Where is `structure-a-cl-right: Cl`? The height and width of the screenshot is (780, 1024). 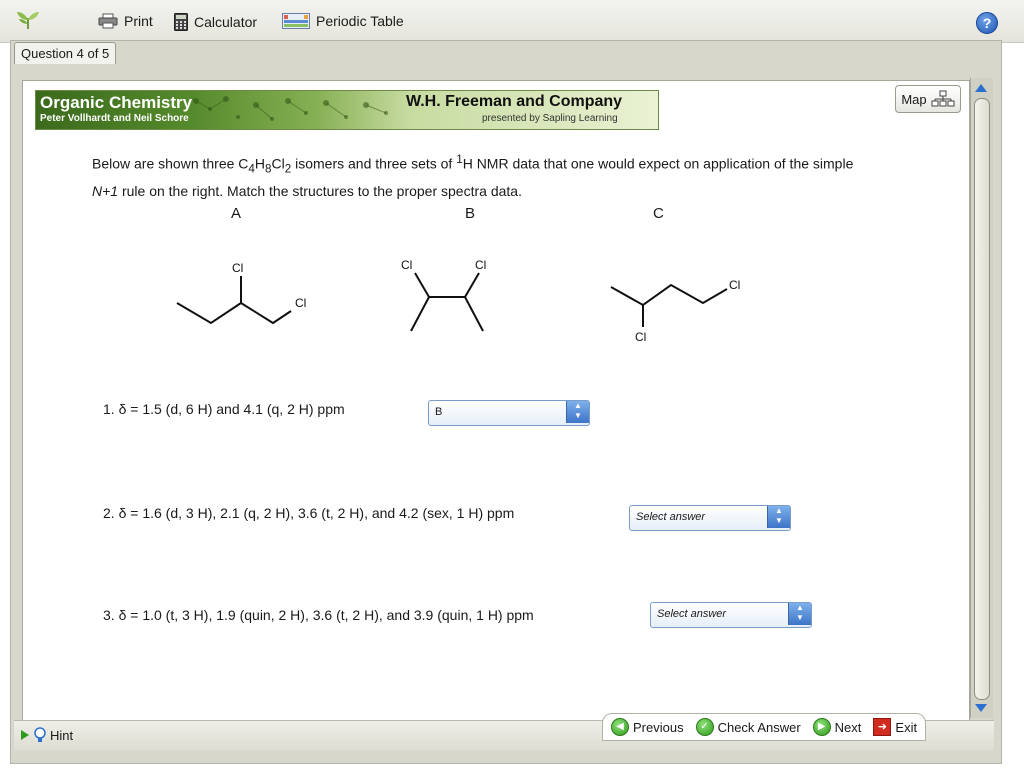 structure-a-cl-right: Cl is located at coordinates (300, 303).